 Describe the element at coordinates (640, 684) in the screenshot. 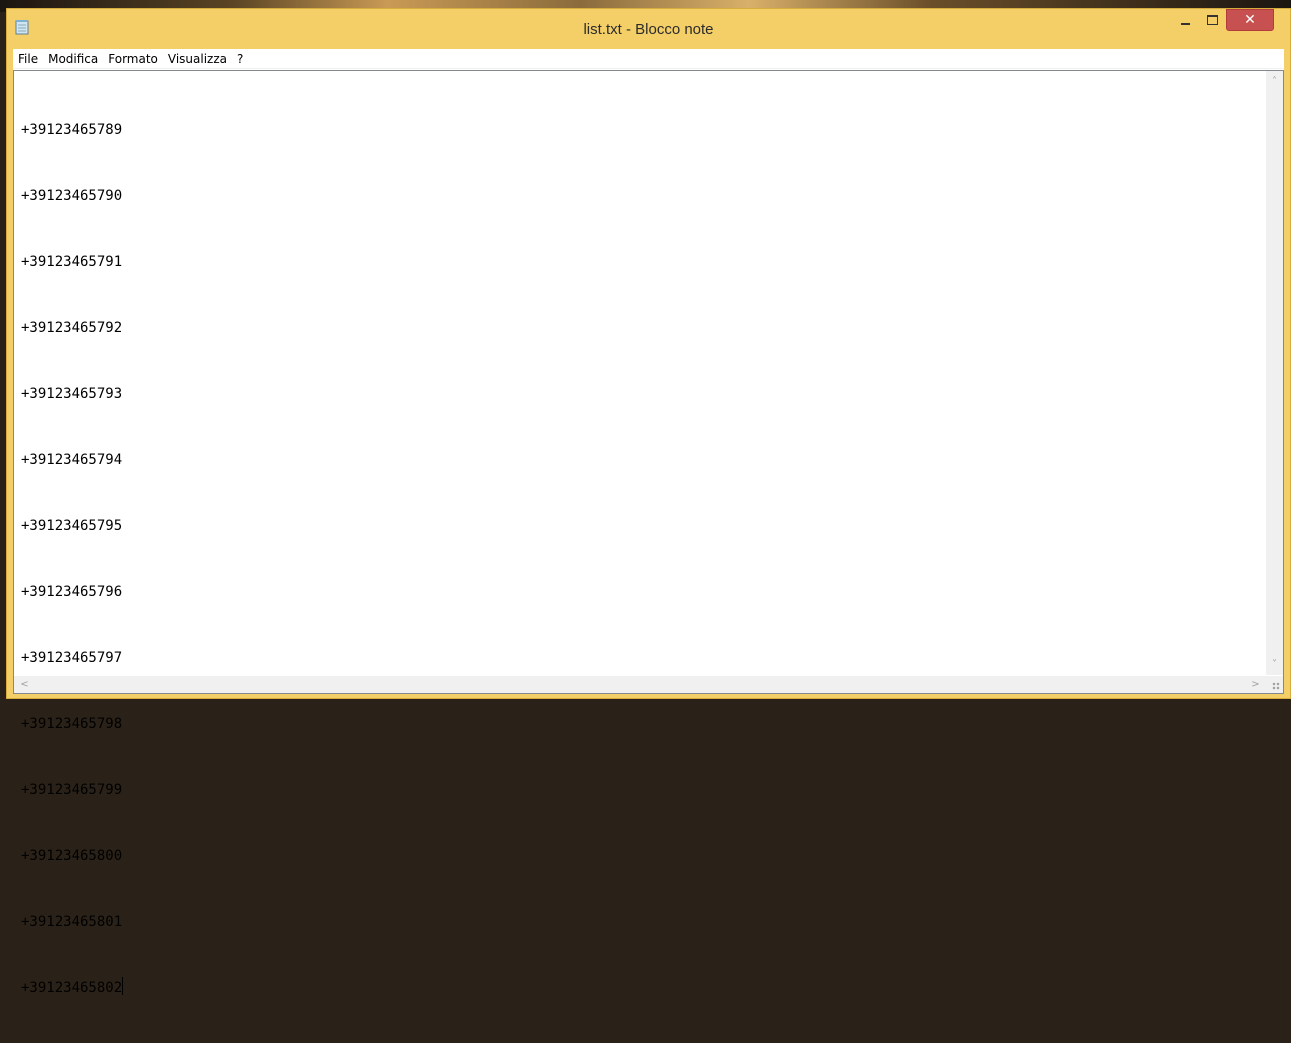

I see `horizontal-scrollbar: < >` at that location.